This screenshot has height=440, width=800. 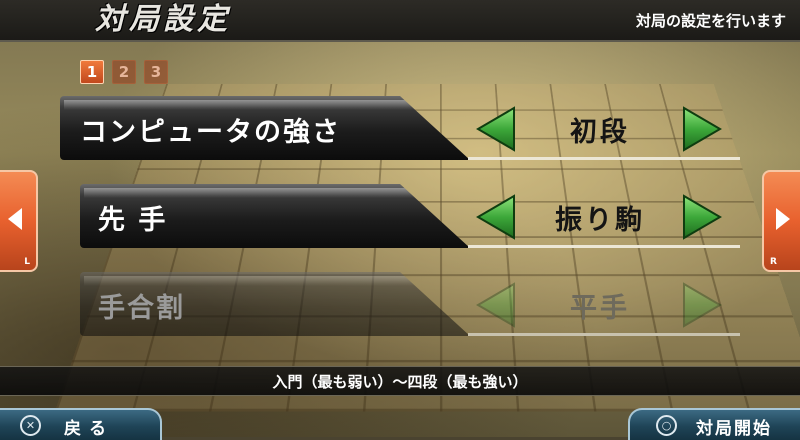 I want to click on option-label: 先 手, so click(x=133, y=220).